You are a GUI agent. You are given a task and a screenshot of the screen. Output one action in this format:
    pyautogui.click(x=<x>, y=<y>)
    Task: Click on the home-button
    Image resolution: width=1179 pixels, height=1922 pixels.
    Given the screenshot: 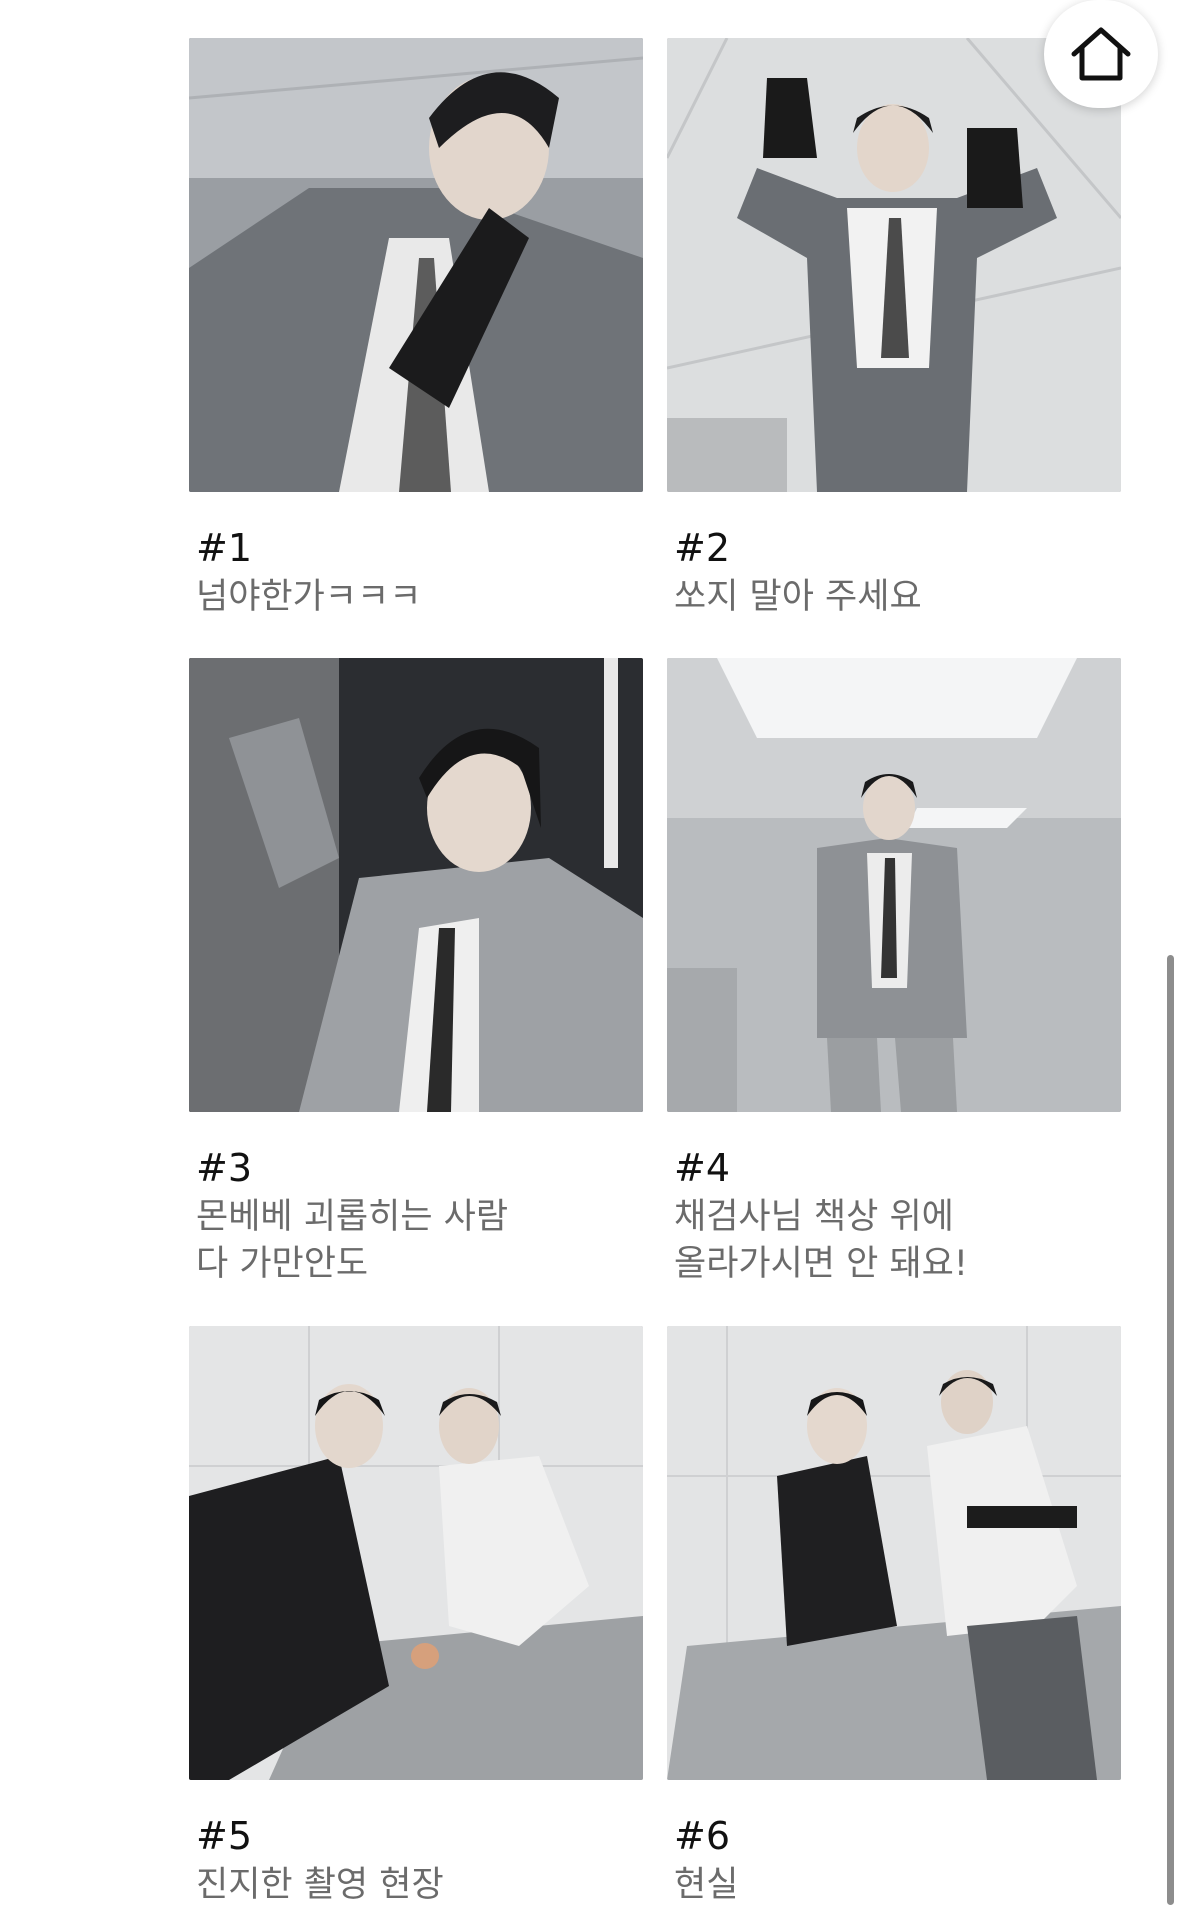 What is the action you would take?
    pyautogui.click(x=1101, y=54)
    